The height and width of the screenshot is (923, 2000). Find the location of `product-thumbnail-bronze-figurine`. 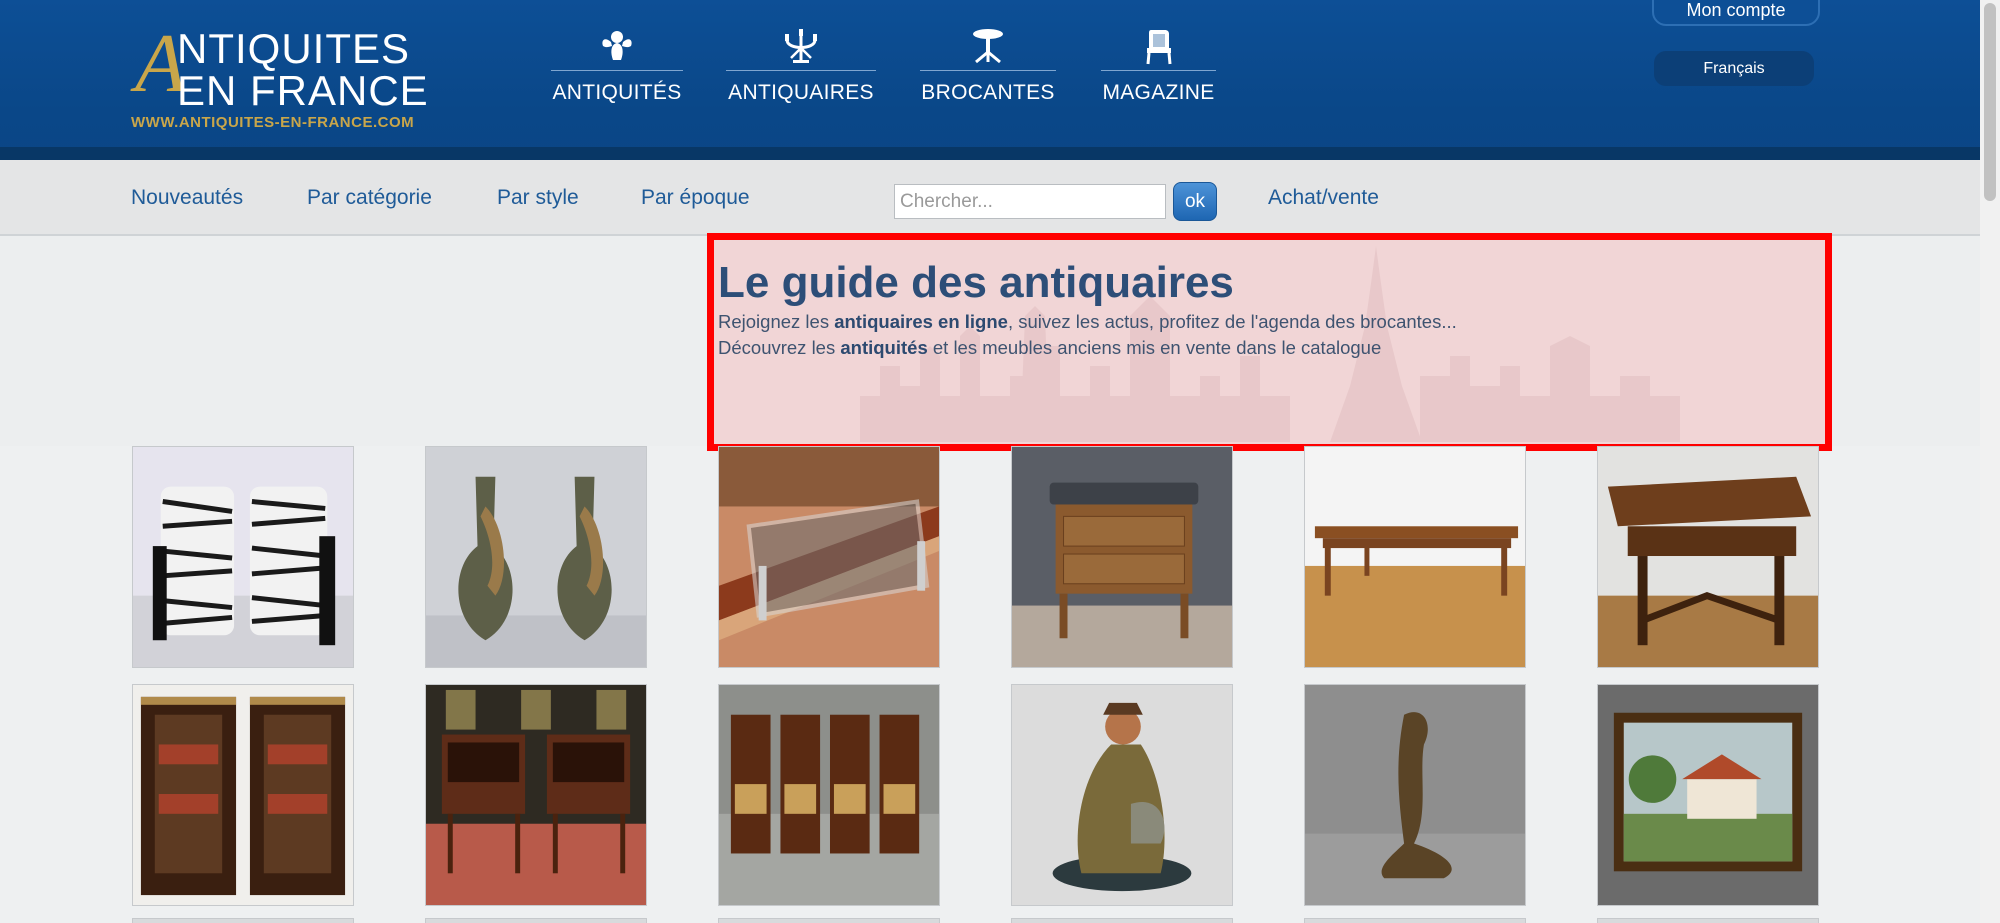

product-thumbnail-bronze-figurine is located at coordinates (1415, 795).